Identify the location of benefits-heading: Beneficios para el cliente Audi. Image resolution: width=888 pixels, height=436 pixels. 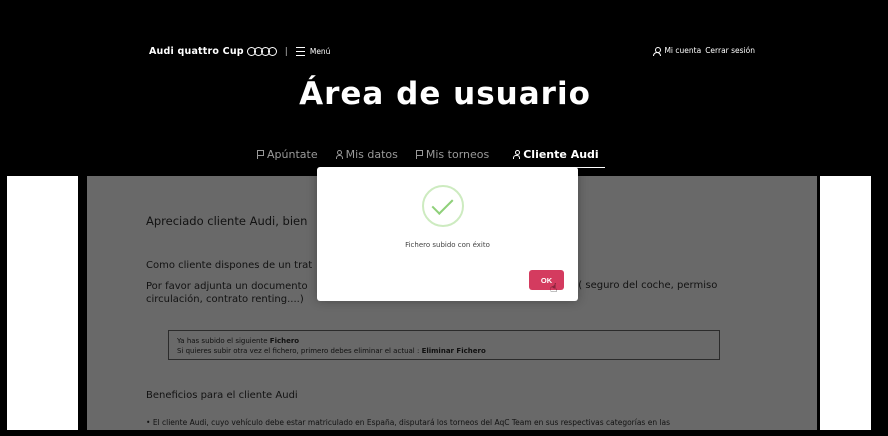
(222, 395).